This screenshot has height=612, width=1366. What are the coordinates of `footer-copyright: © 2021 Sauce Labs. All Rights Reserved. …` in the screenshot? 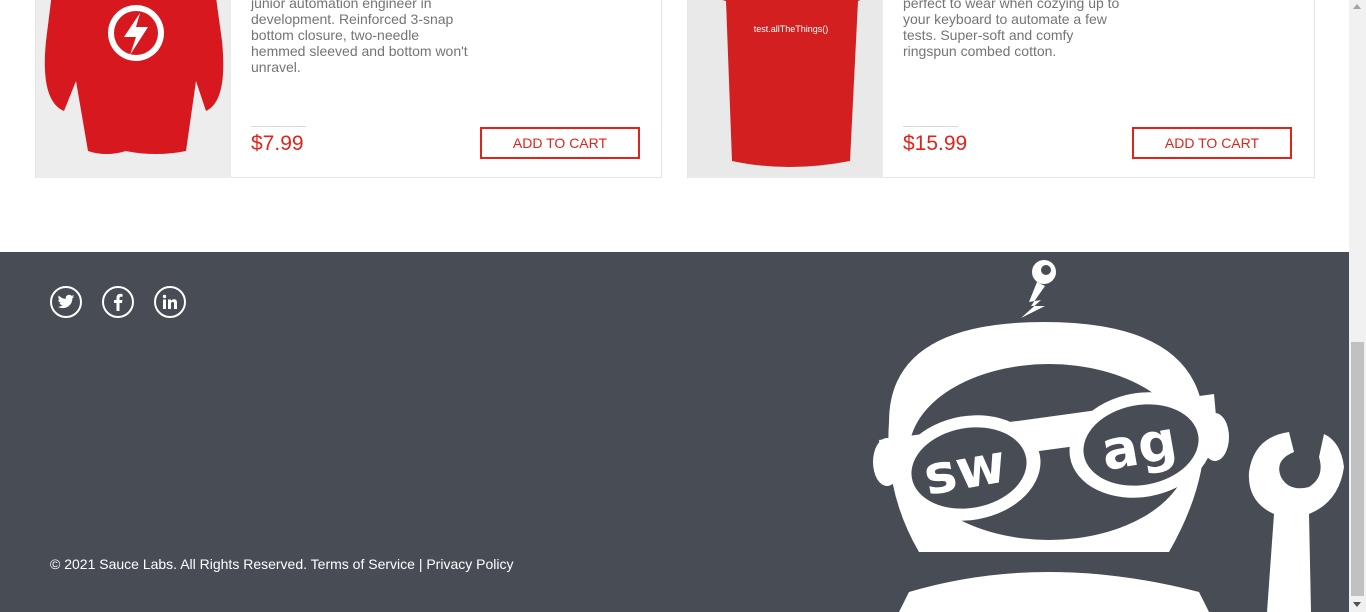 It's located at (281, 564).